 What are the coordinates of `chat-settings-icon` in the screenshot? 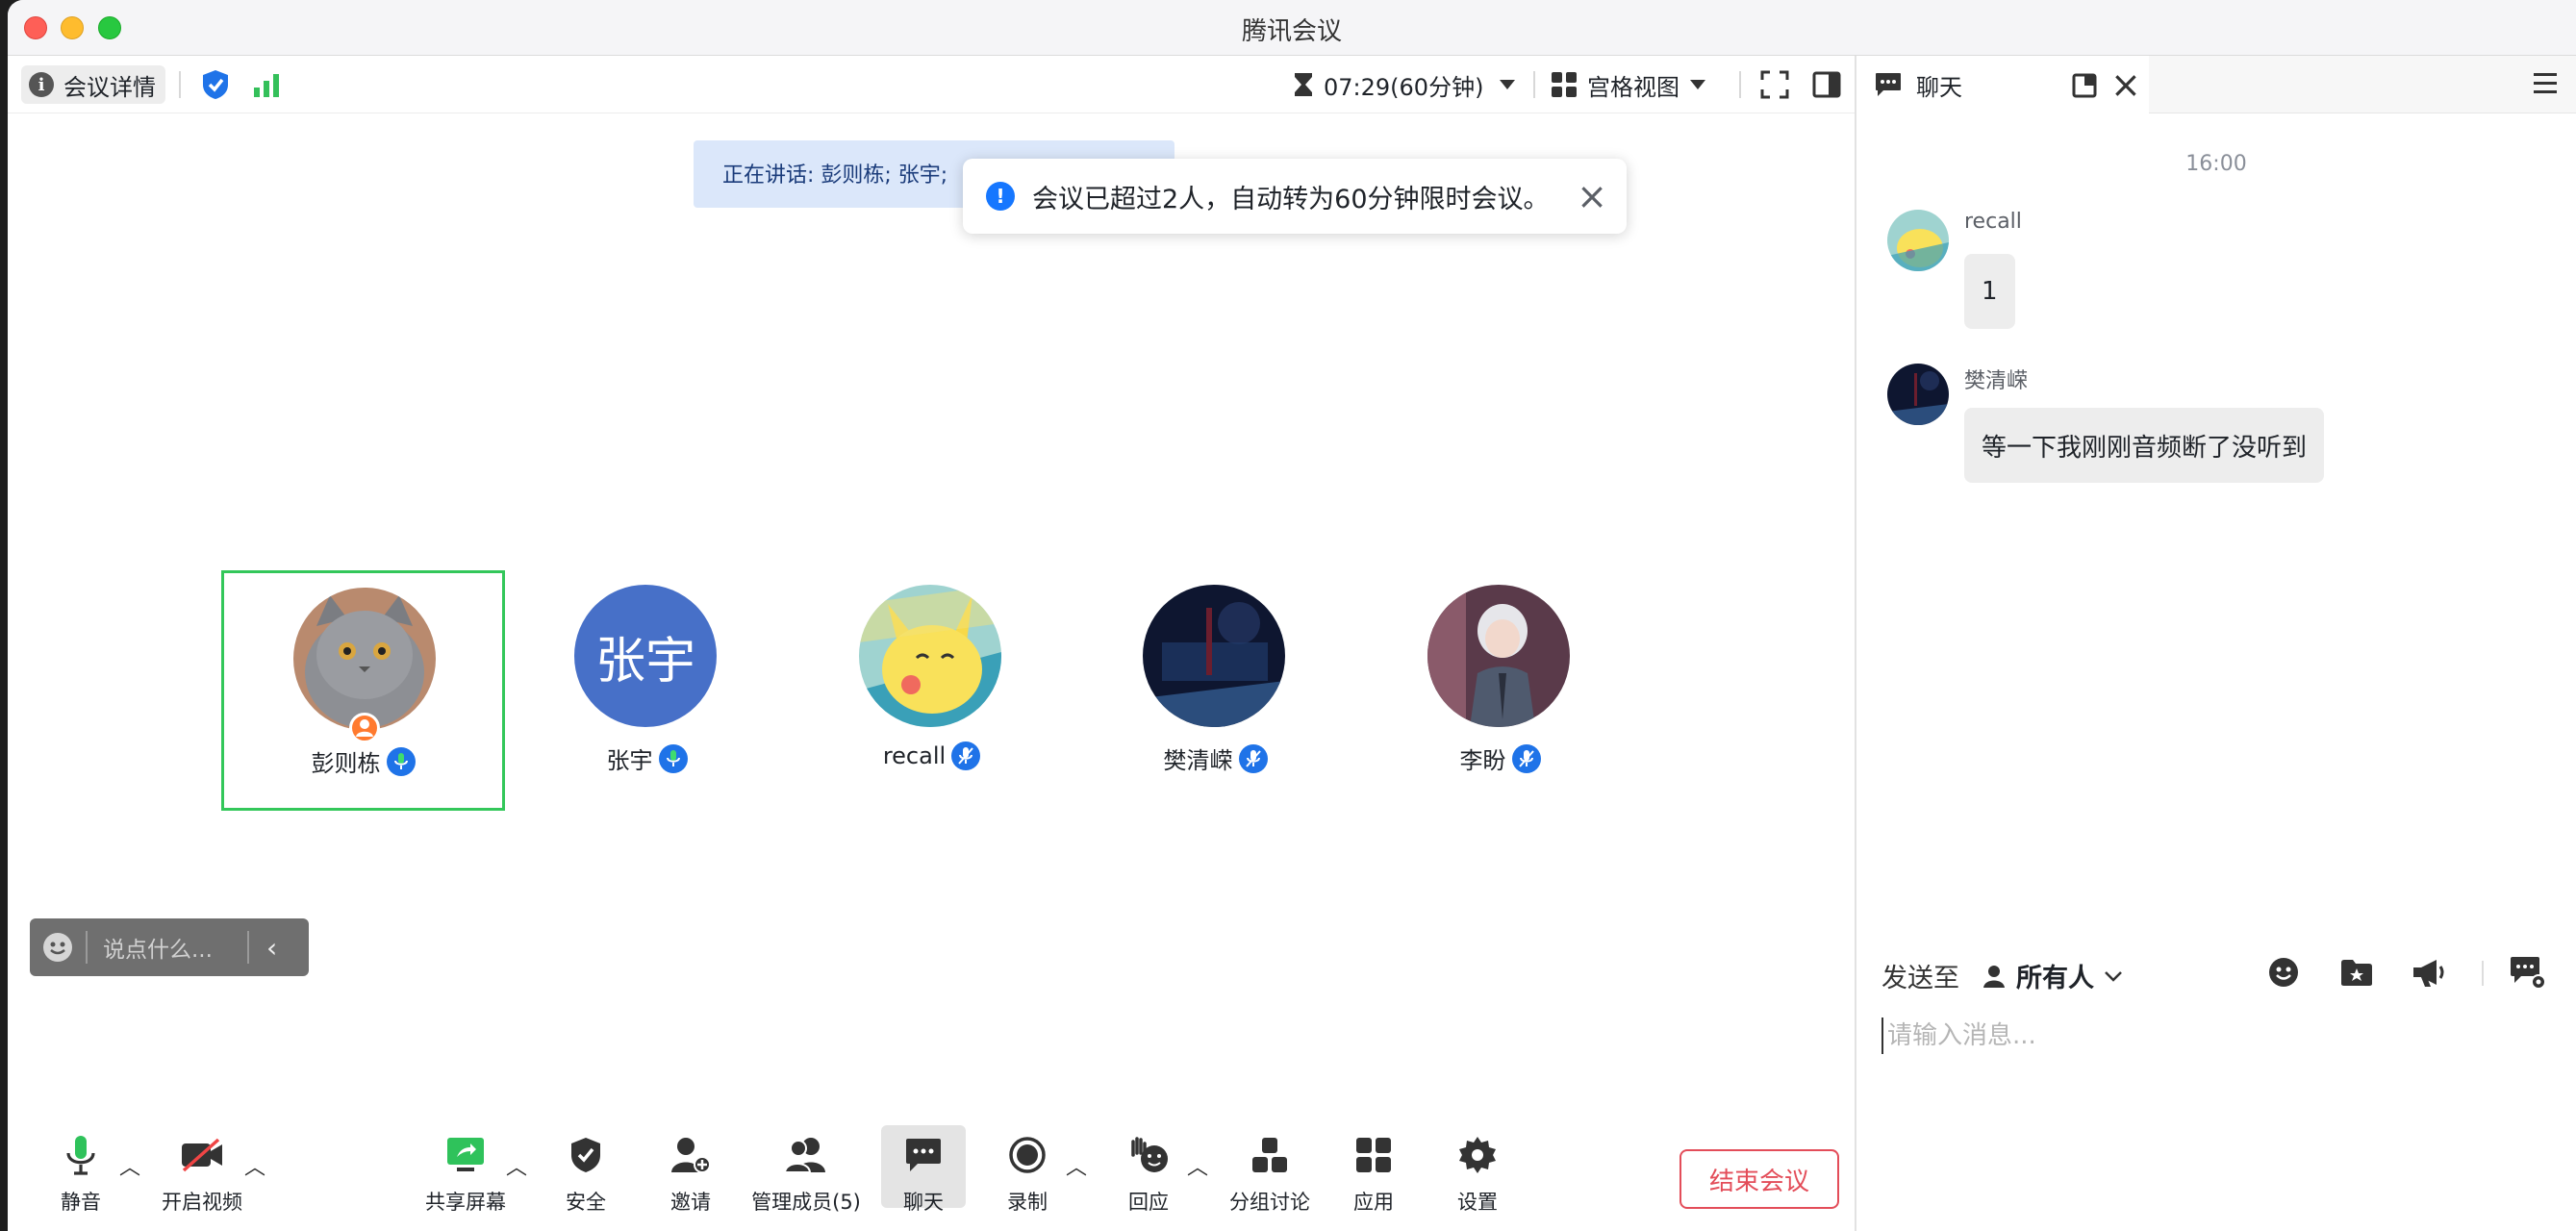 It's located at (2528, 972).